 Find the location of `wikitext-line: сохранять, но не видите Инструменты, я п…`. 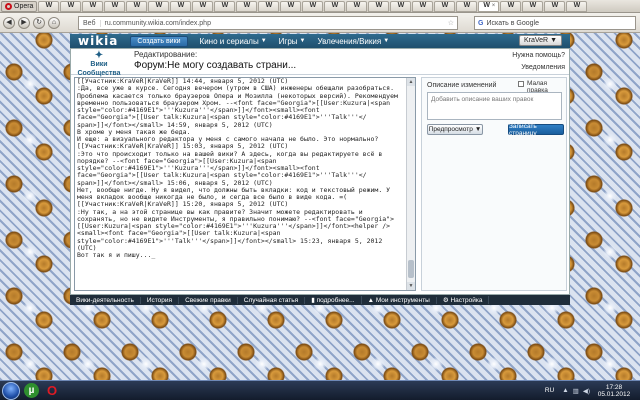

wikitext-line: сохранять, но не видите Инструменты, я п… is located at coordinates (235, 219).